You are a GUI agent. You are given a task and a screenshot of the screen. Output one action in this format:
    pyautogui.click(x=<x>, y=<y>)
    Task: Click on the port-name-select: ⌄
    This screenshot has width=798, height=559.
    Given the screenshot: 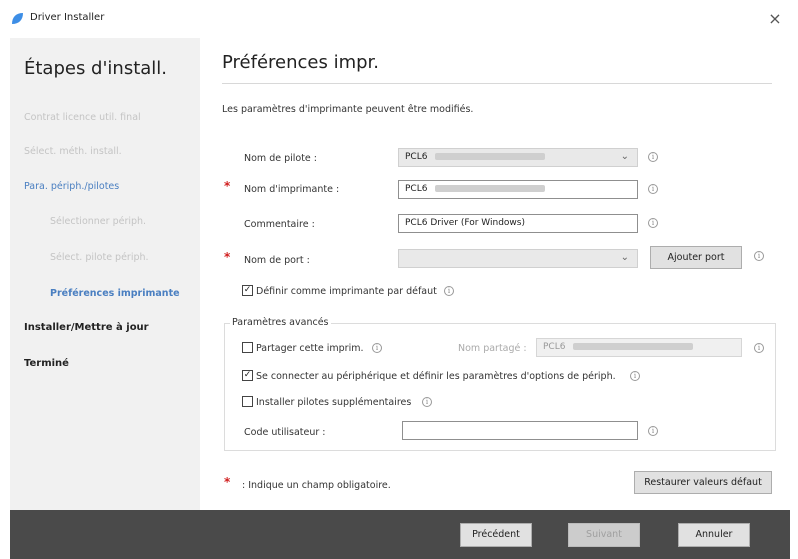 What is the action you would take?
    pyautogui.click(x=518, y=258)
    